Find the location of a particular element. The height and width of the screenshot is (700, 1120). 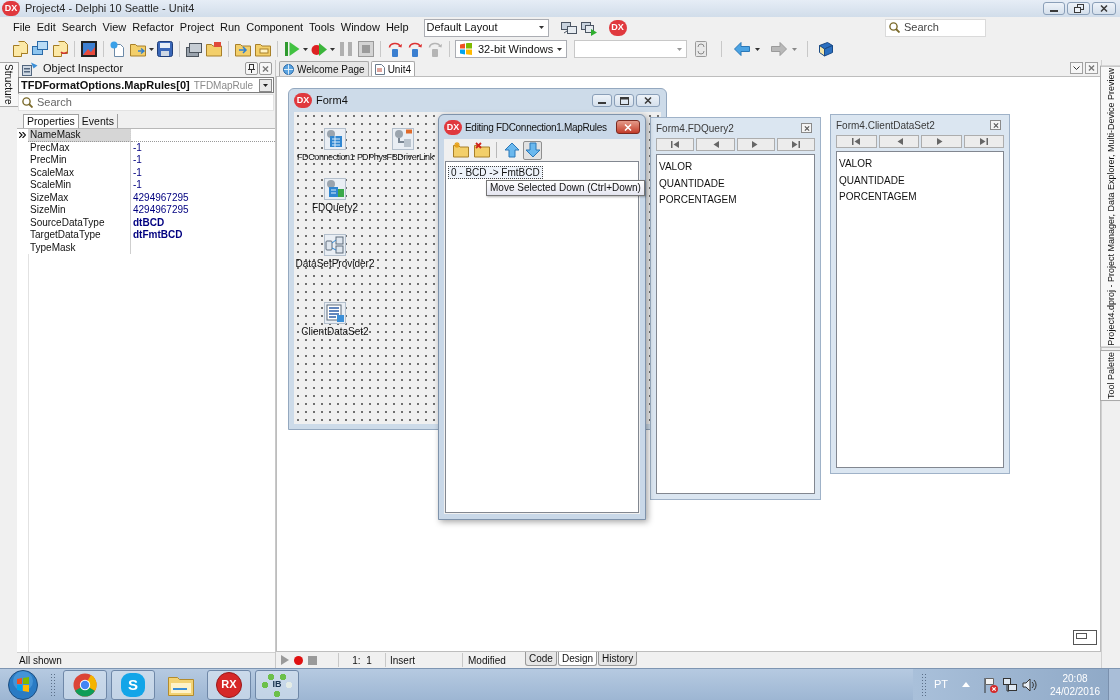

restore-button is located at coordinates (1078, 8).